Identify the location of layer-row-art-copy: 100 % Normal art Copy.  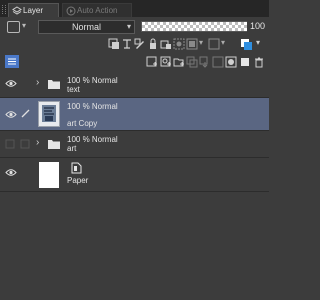
(134, 114).